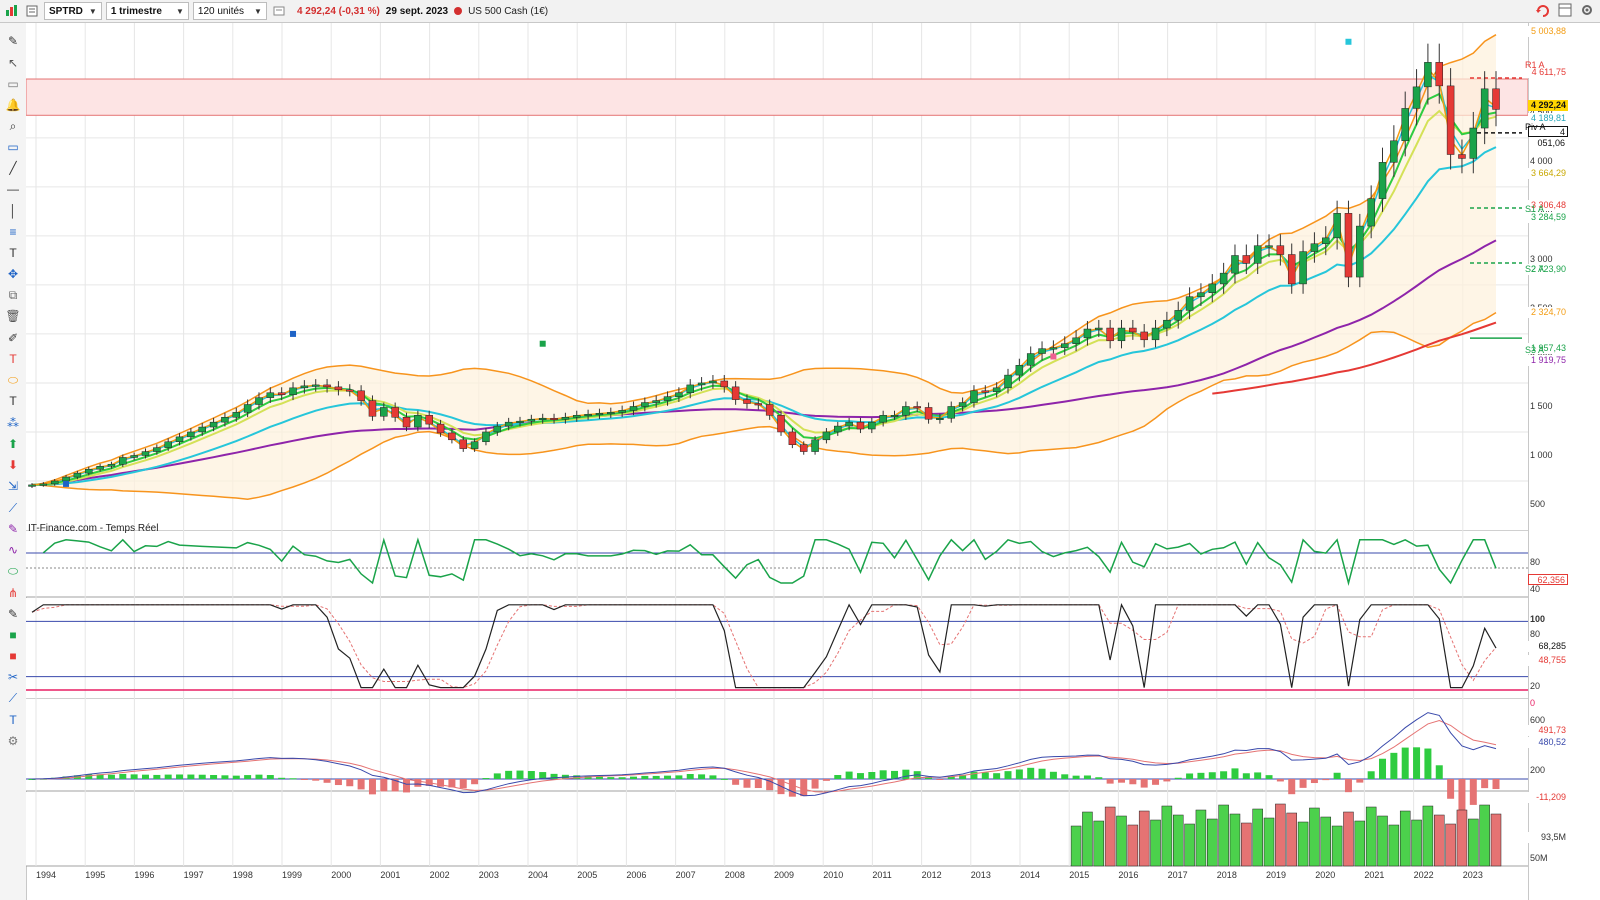 The height and width of the screenshot is (900, 1600). What do you see at coordinates (13, 444) in the screenshot?
I see `arrow-up-icon: ⬆` at bounding box center [13, 444].